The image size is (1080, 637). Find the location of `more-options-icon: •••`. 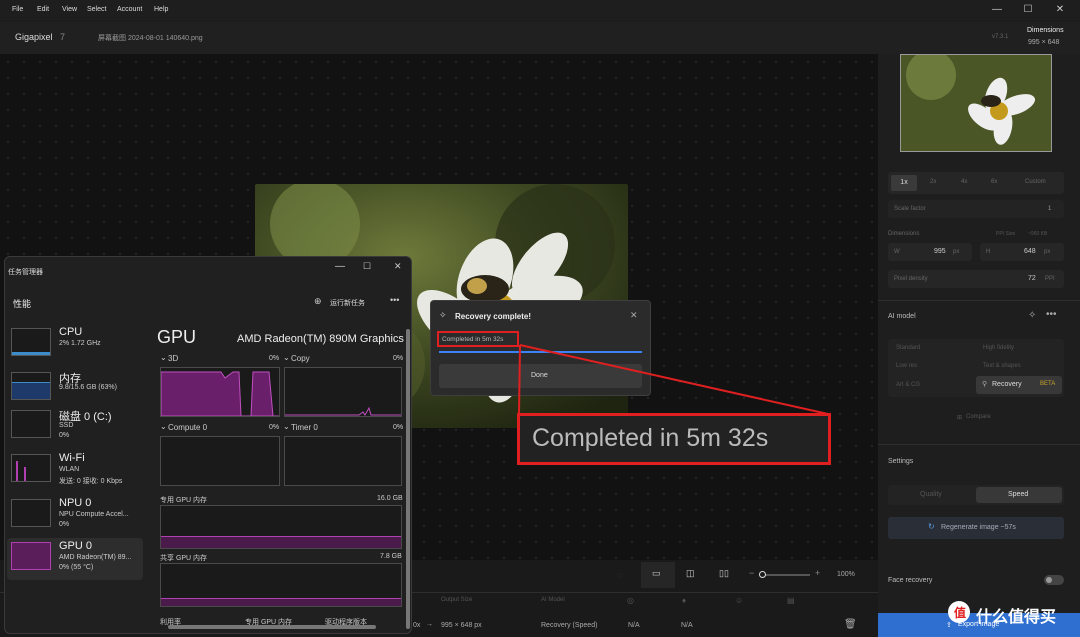

more-options-icon: ••• is located at coordinates (1051, 314).